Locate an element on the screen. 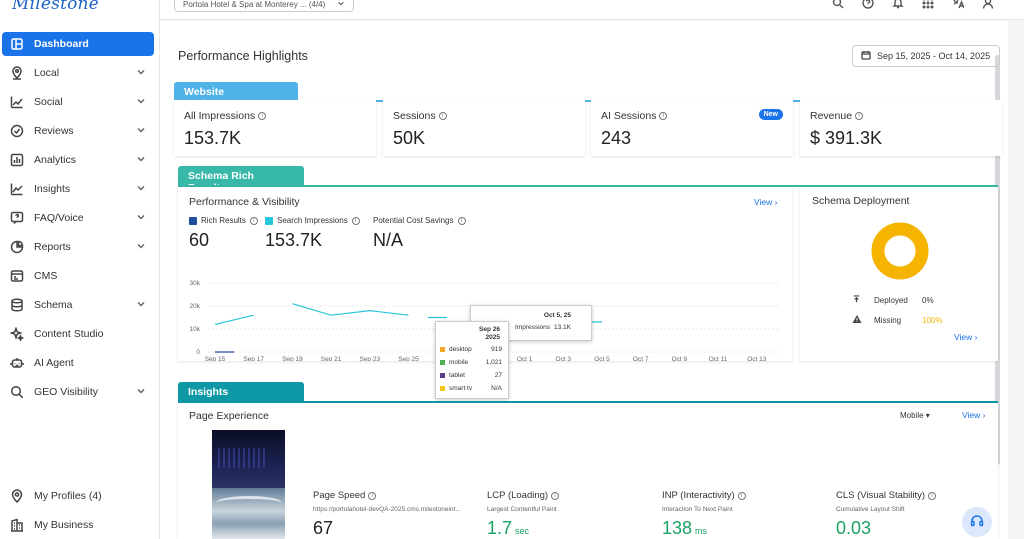 The height and width of the screenshot is (539, 1024). location-icon is located at coordinates (17, 73).